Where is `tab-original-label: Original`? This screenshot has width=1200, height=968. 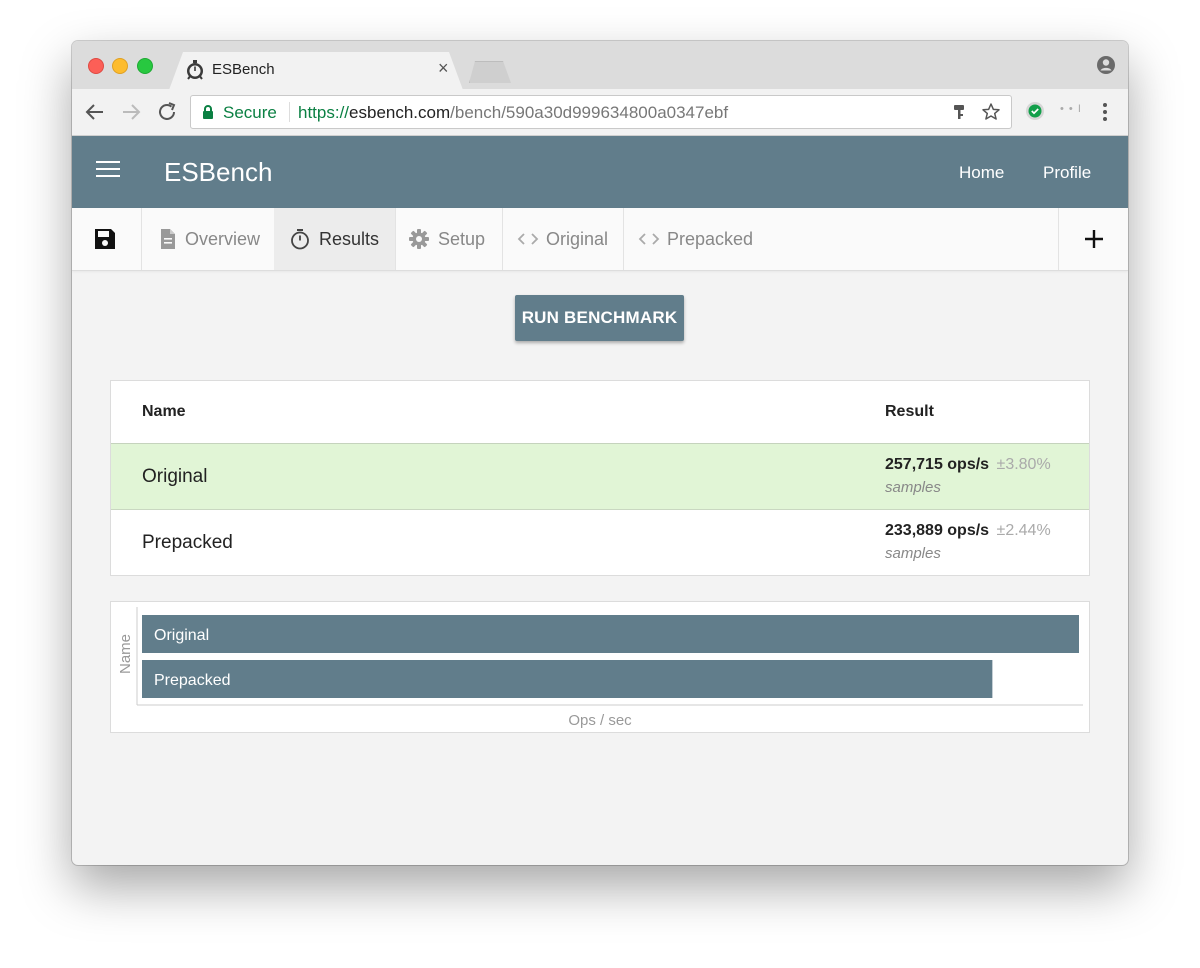
tab-original-label: Original is located at coordinates (577, 239).